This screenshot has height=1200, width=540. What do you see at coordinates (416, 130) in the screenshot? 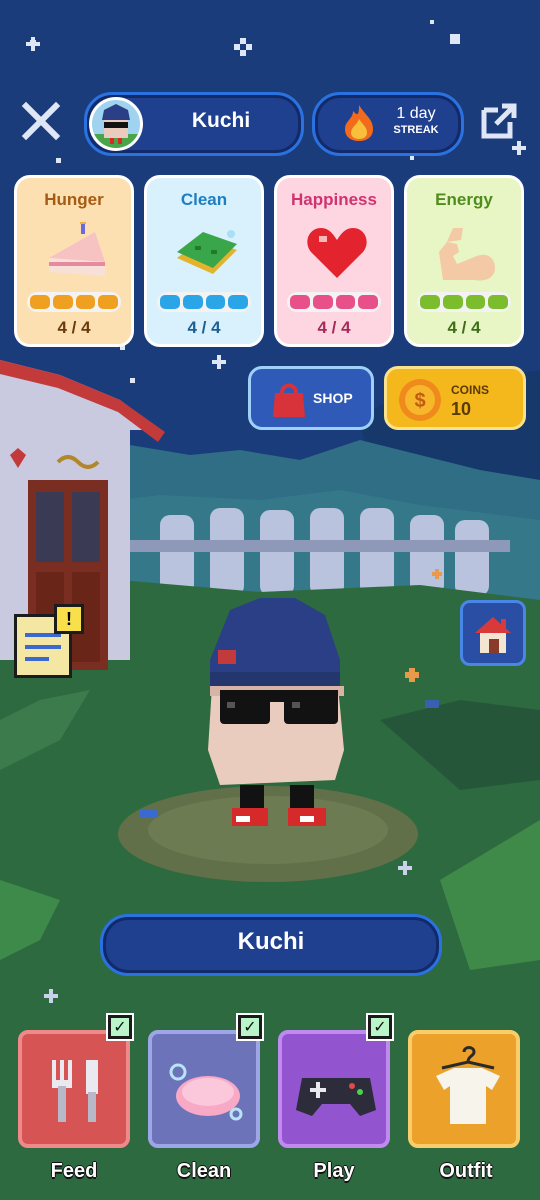
I see `streak-label: STREAK` at bounding box center [416, 130].